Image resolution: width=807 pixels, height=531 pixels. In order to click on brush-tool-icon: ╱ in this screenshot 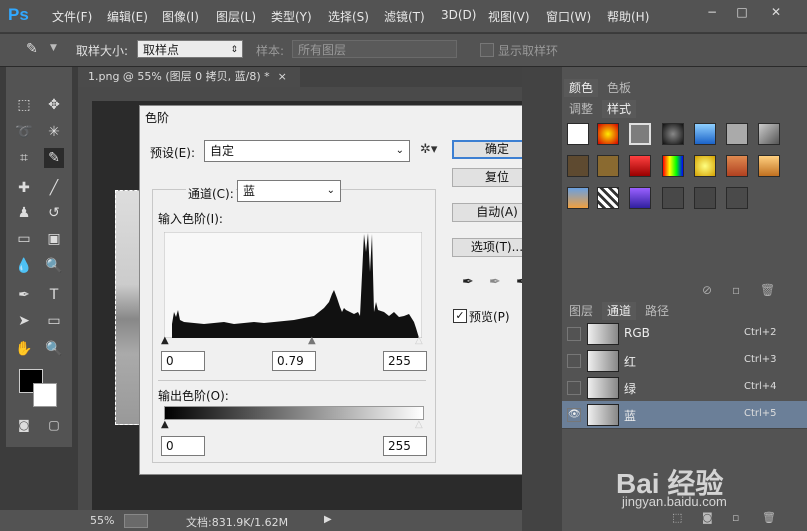, I will do `click(54, 188)`.